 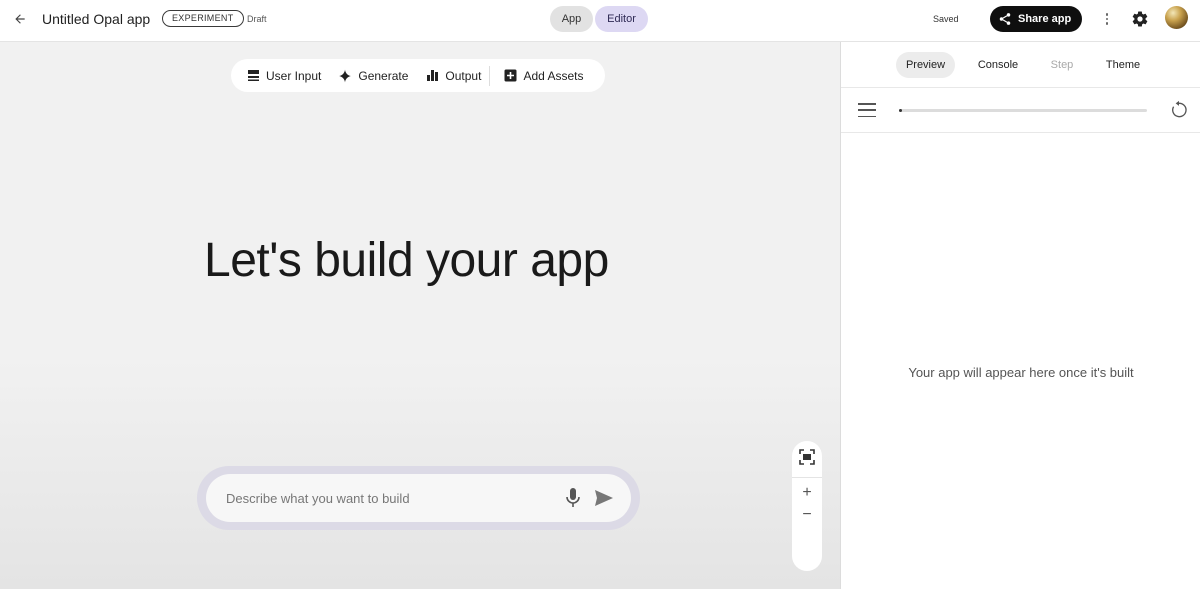 What do you see at coordinates (257, 19) in the screenshot?
I see `draft-status: Draft` at bounding box center [257, 19].